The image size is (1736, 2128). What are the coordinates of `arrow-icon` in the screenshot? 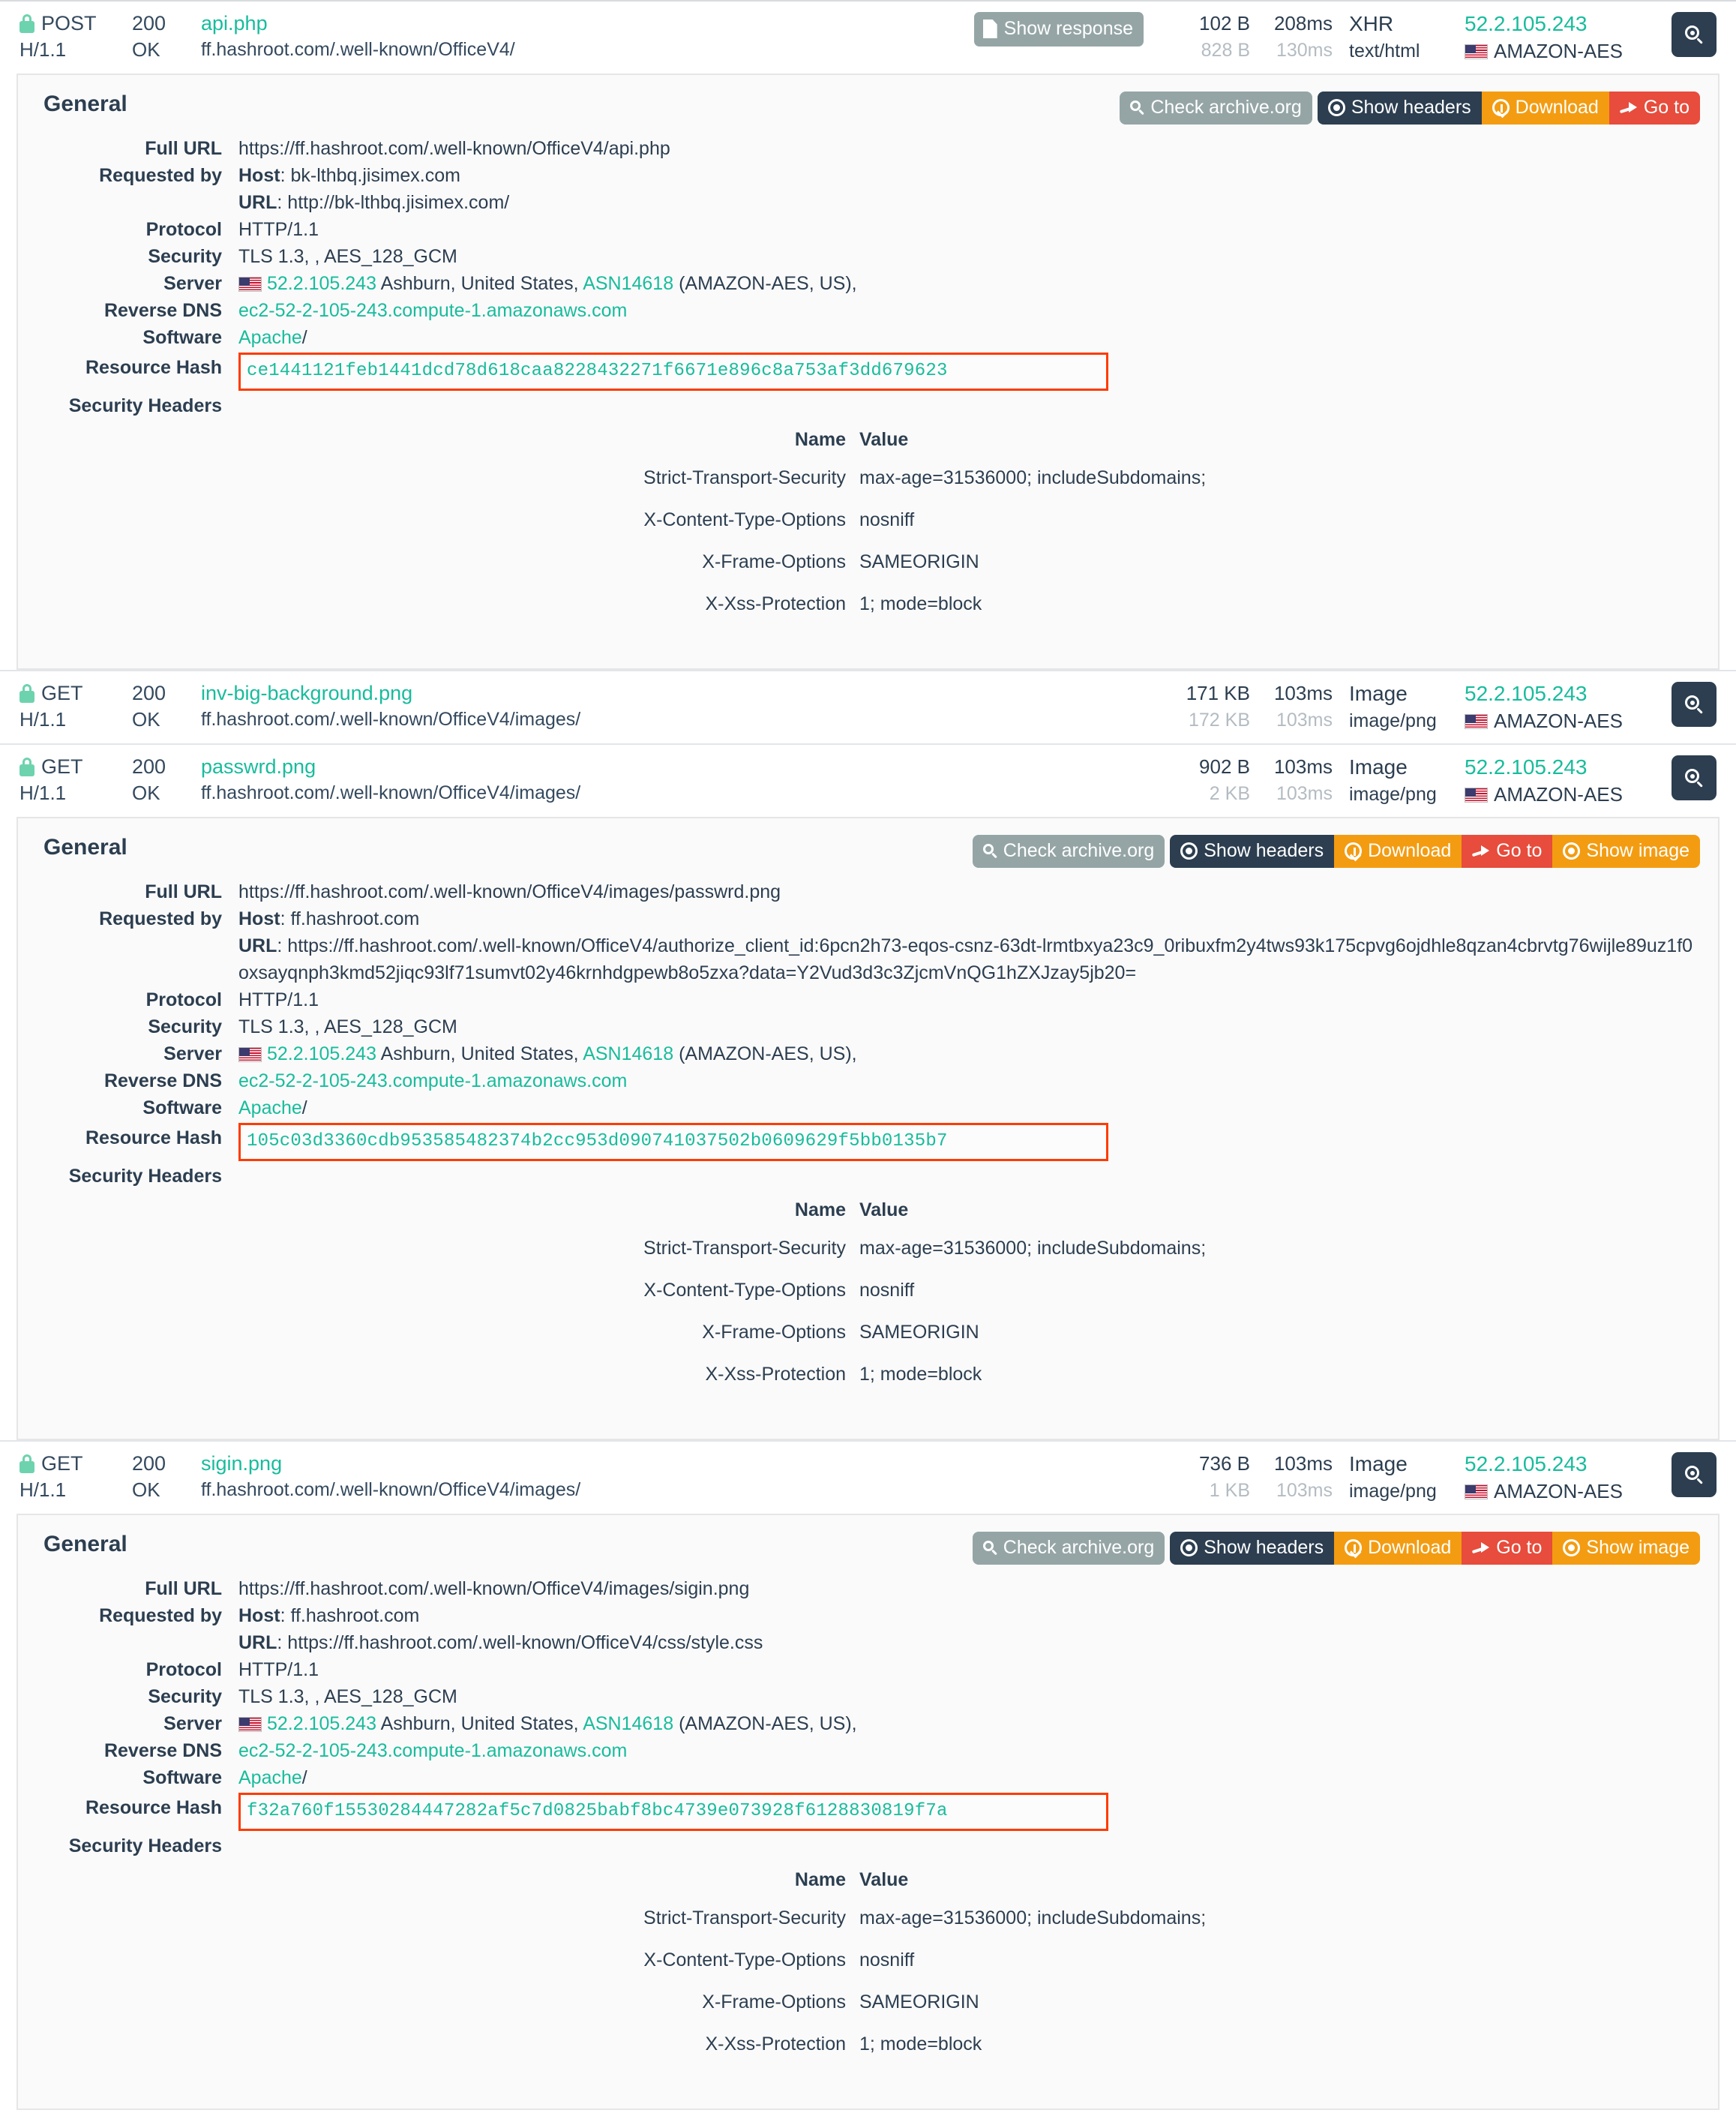 It's located at (1481, 852).